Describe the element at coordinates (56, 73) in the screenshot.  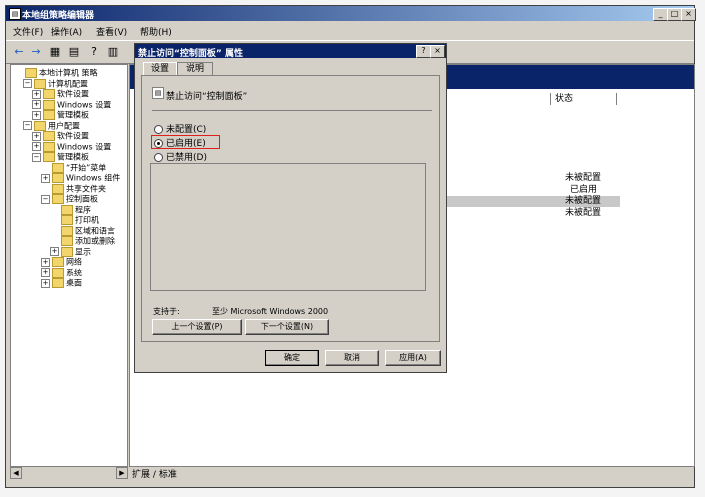
I see `tree-item: 本地计算机 策略` at that location.